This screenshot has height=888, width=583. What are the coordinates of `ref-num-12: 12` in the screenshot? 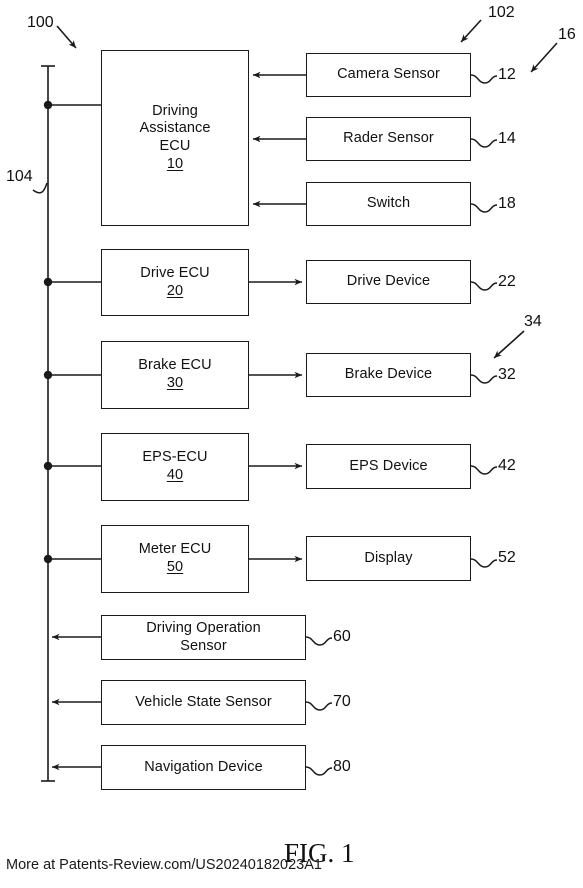 It's located at (507, 74).